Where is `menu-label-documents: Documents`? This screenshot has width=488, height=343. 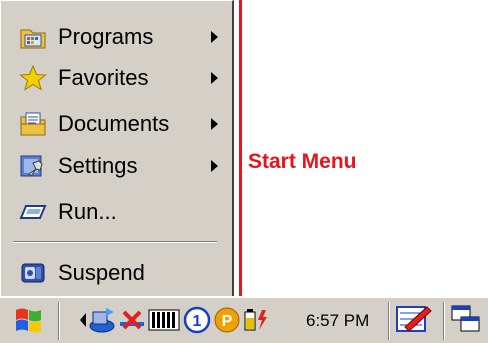
menu-label-documents: Documents is located at coordinates (114, 123).